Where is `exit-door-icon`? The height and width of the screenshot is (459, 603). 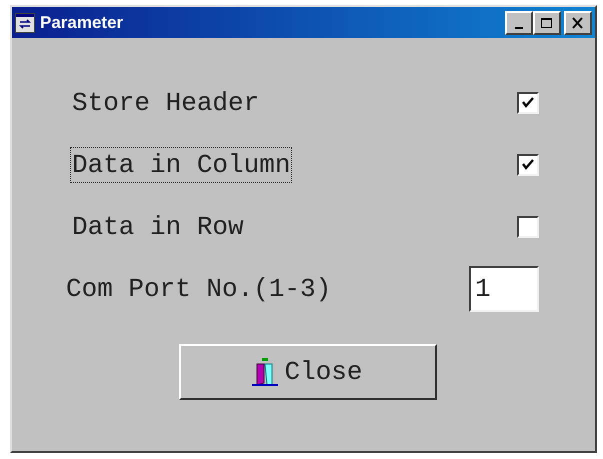
exit-door-icon is located at coordinates (265, 372).